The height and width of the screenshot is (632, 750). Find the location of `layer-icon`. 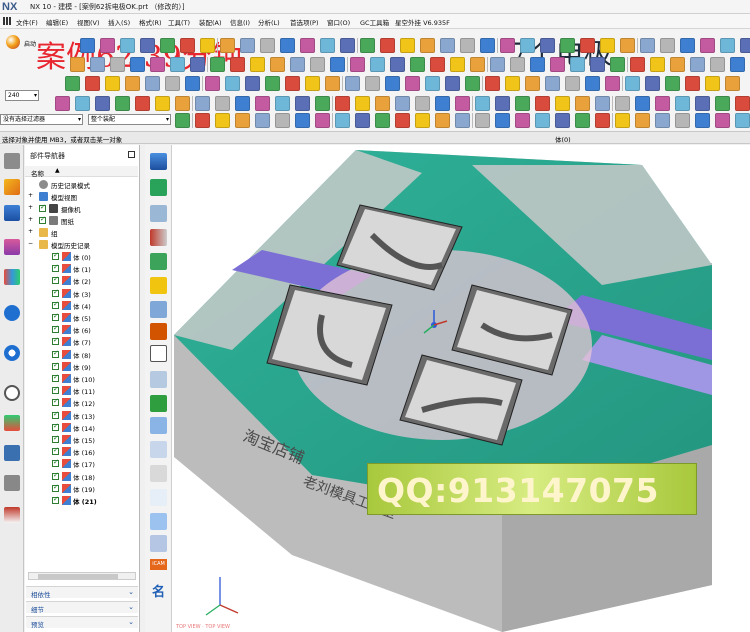

layer-icon is located at coordinates (158, 449).